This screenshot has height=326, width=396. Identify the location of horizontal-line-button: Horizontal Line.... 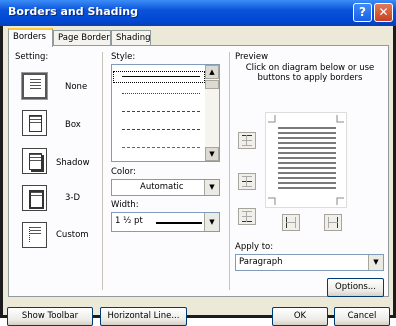
(143, 316).